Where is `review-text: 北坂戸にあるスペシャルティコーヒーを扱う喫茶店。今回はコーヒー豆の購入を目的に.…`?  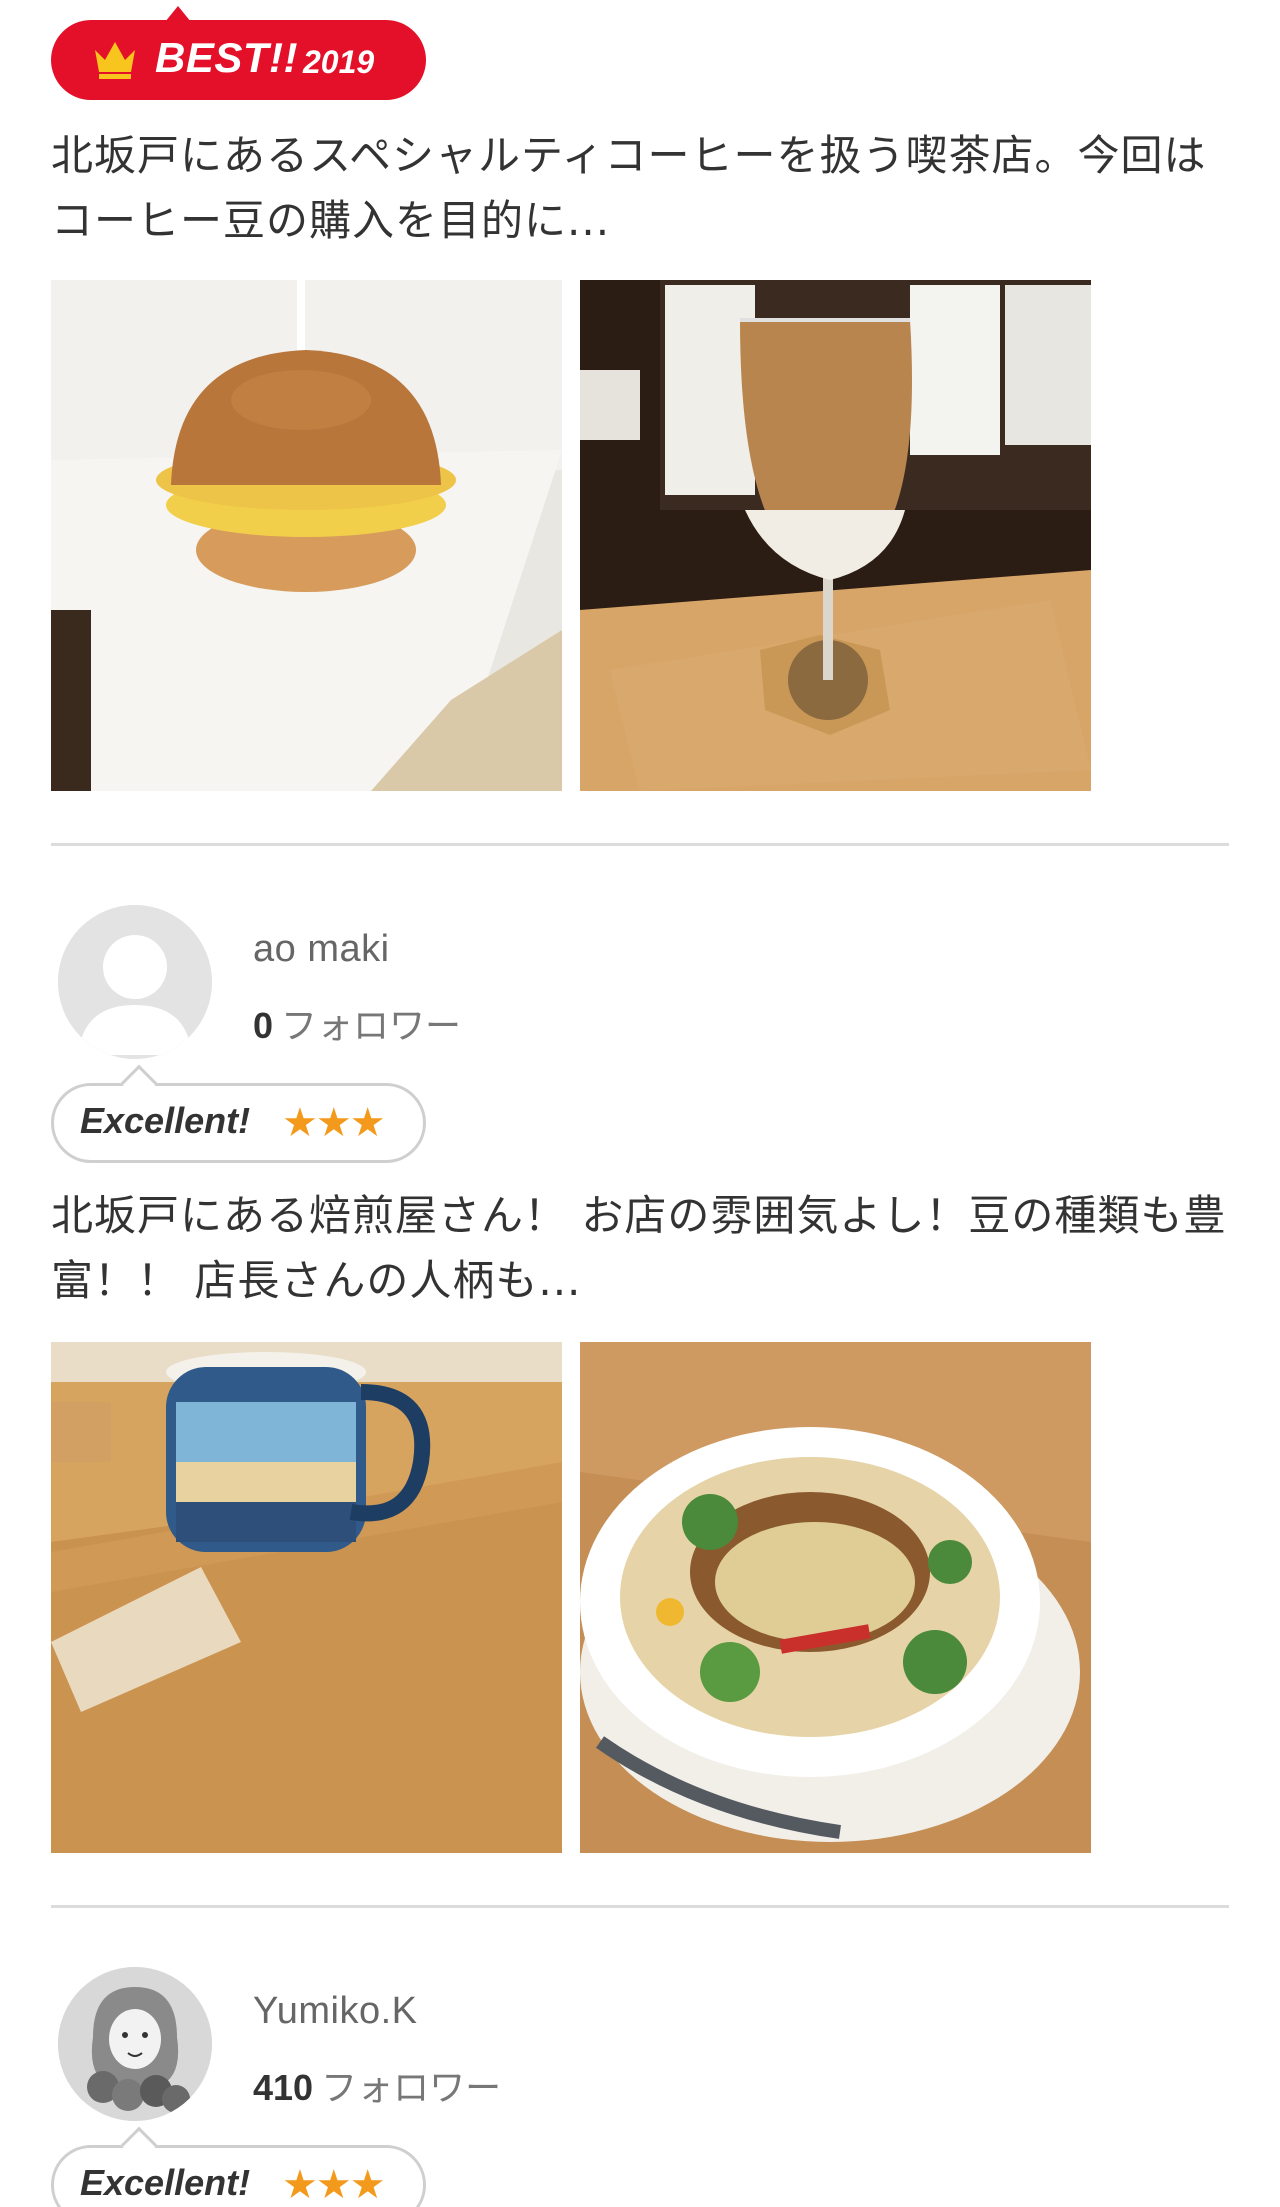
review-text: 北坂戸にあるスペシャルティコーヒーを扱う喫茶店。今回はコーヒー豆の購入を目的に.… is located at coordinates (641, 188).